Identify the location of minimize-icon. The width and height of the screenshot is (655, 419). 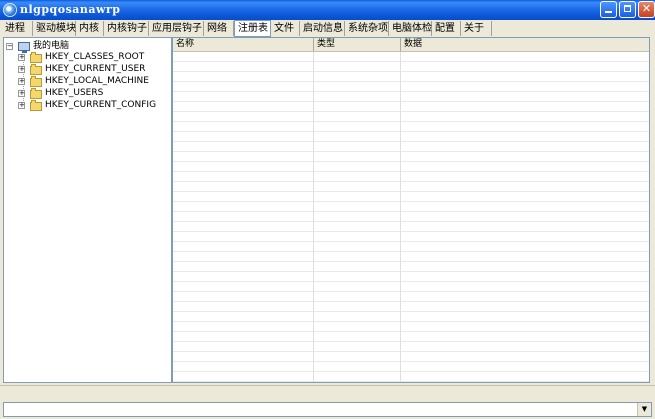
(608, 12).